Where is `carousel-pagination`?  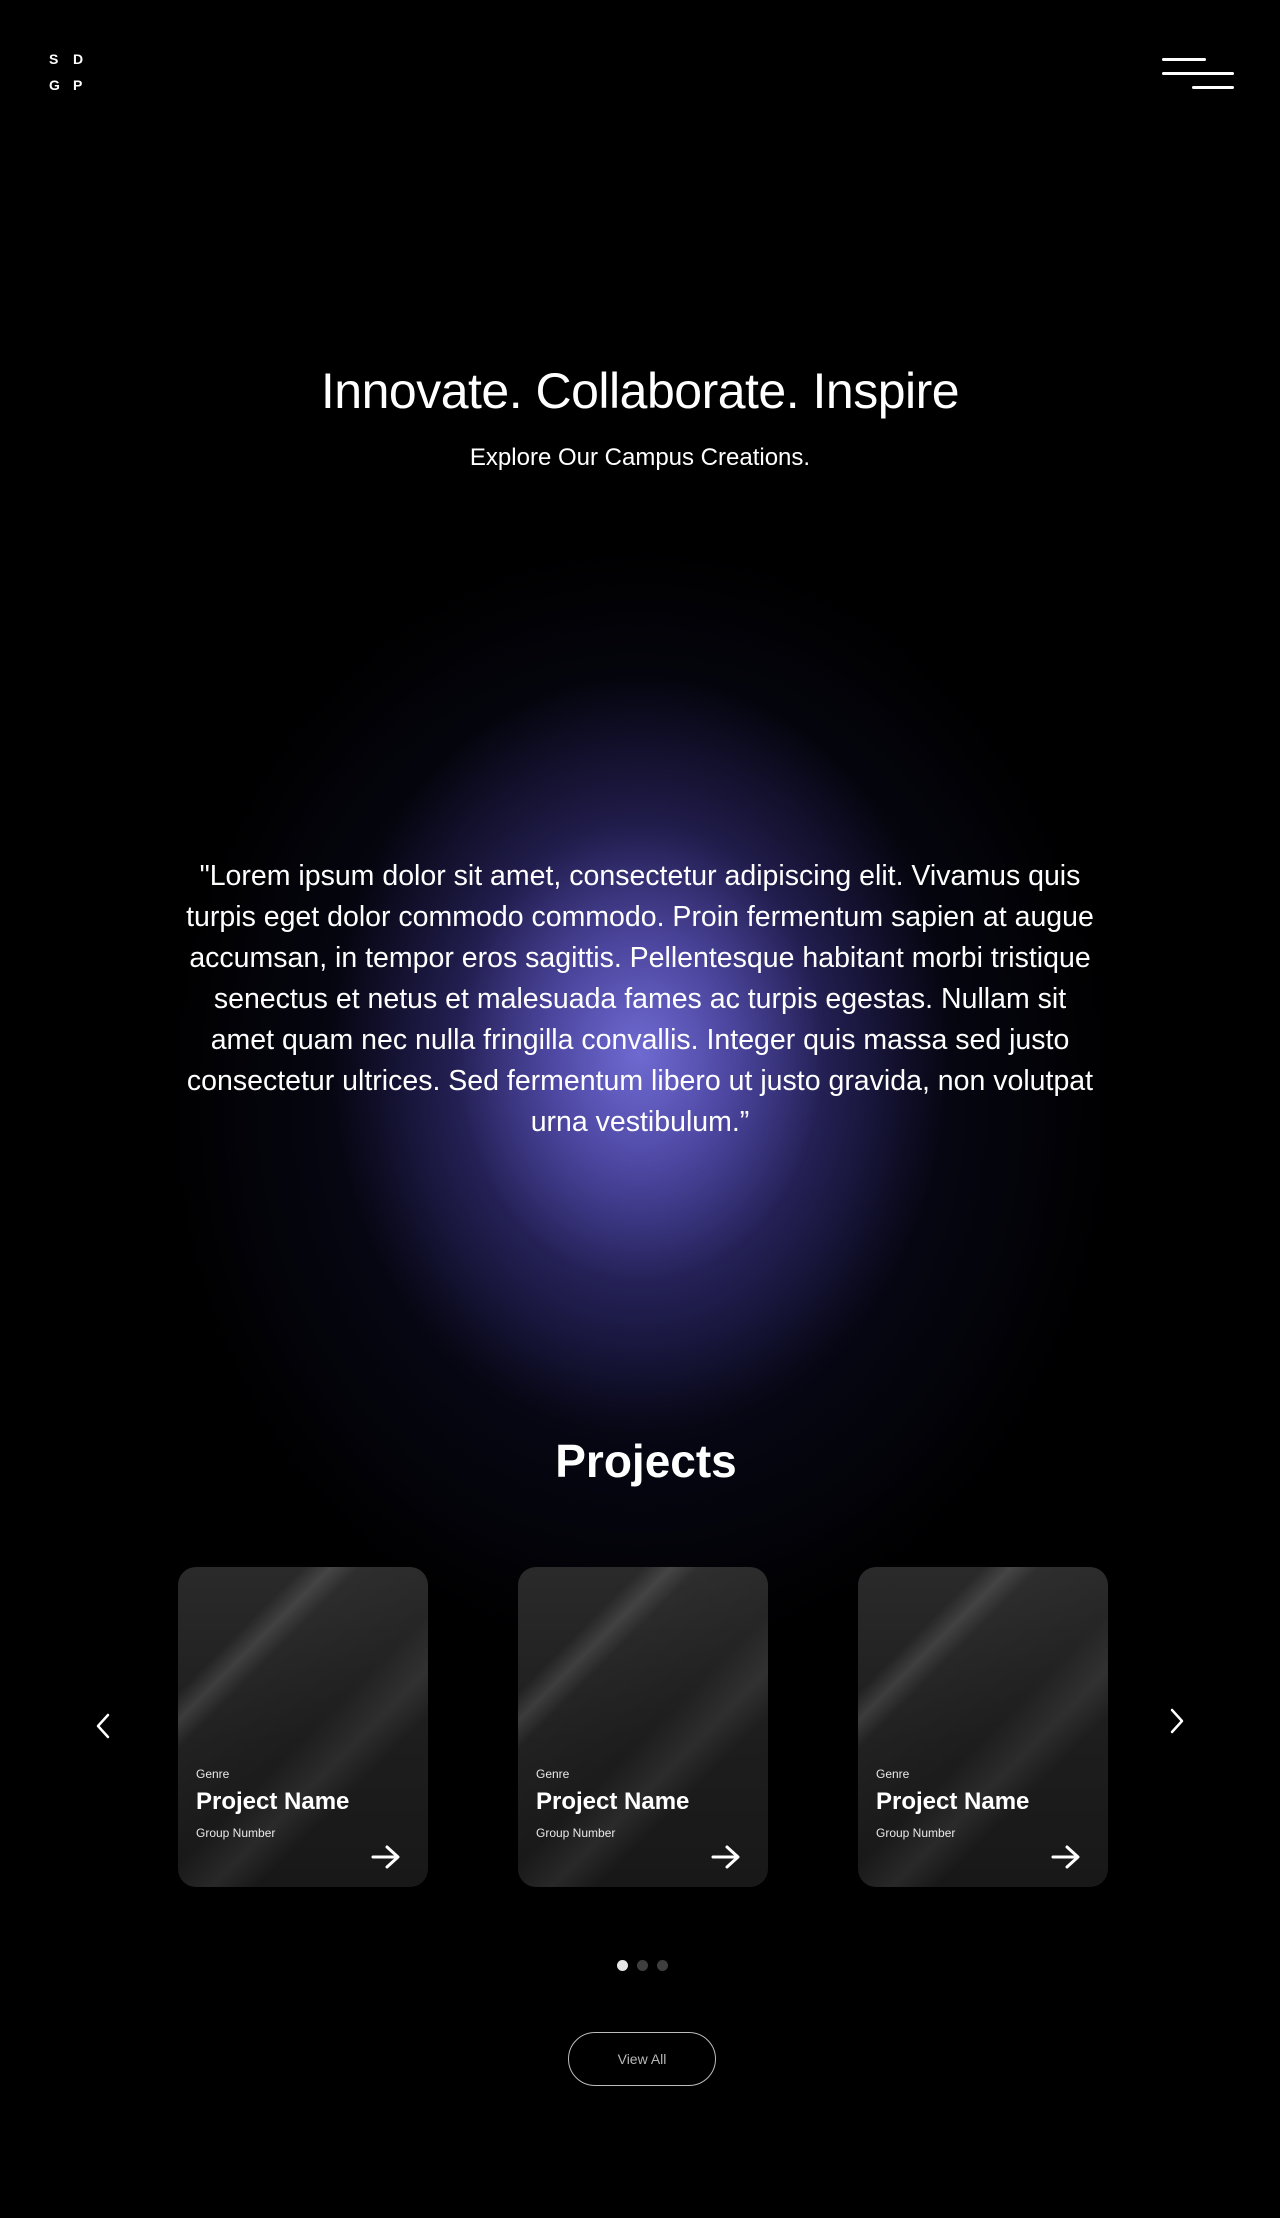 carousel-pagination is located at coordinates (642, 1966).